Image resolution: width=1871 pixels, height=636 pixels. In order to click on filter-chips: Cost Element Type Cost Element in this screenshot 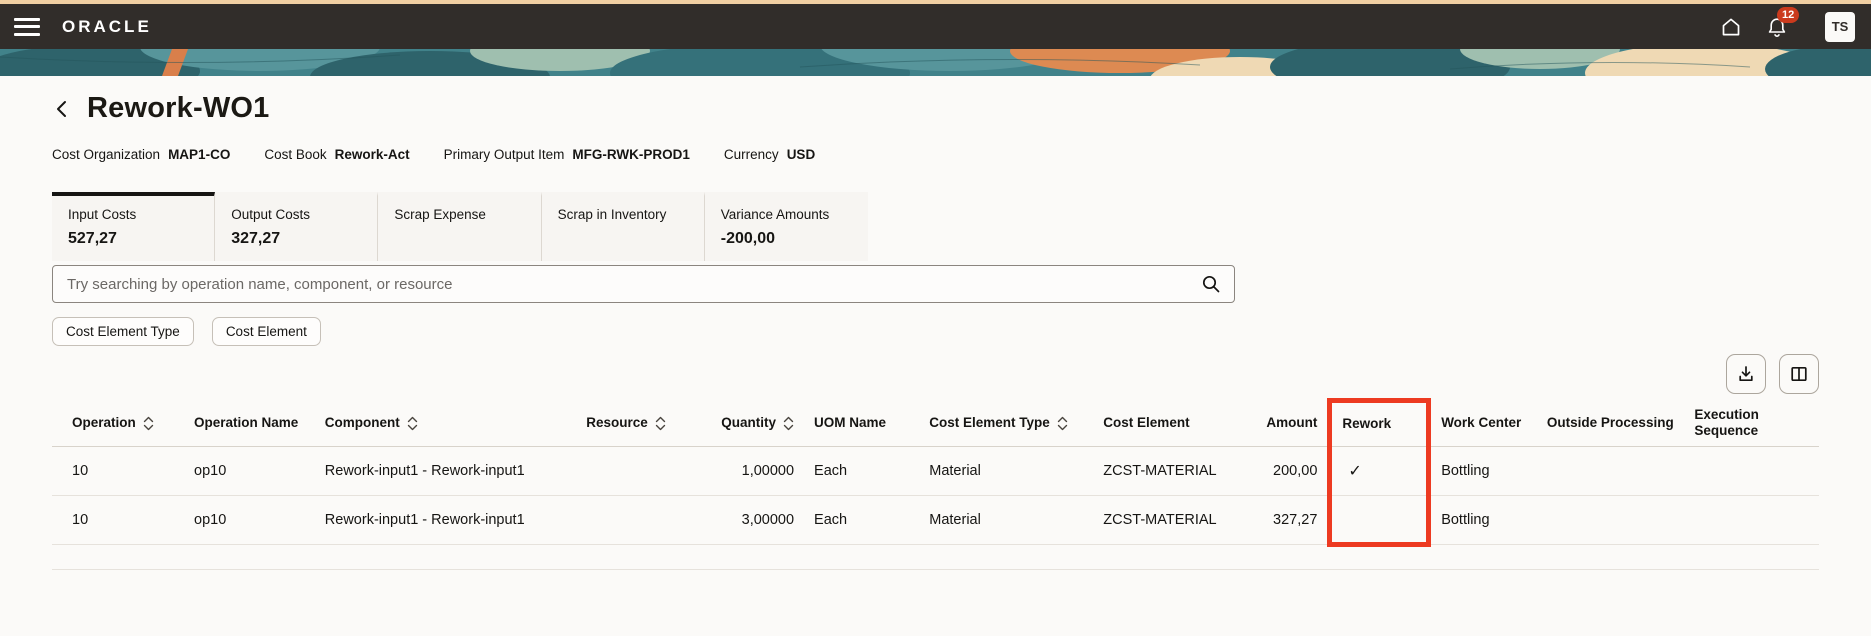, I will do `click(935, 331)`.